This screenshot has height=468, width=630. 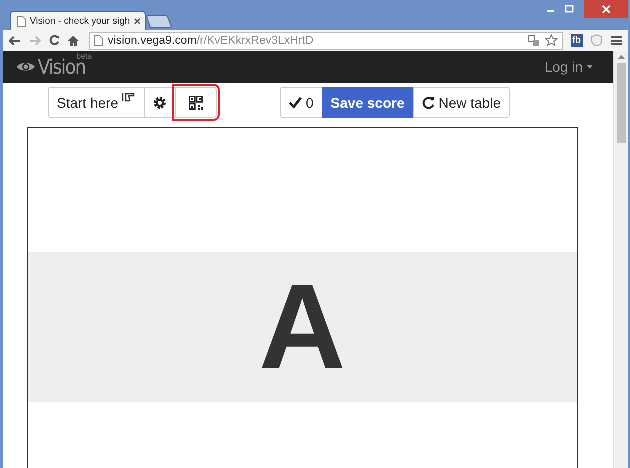 What do you see at coordinates (295, 102) in the screenshot?
I see `check-icon` at bounding box center [295, 102].